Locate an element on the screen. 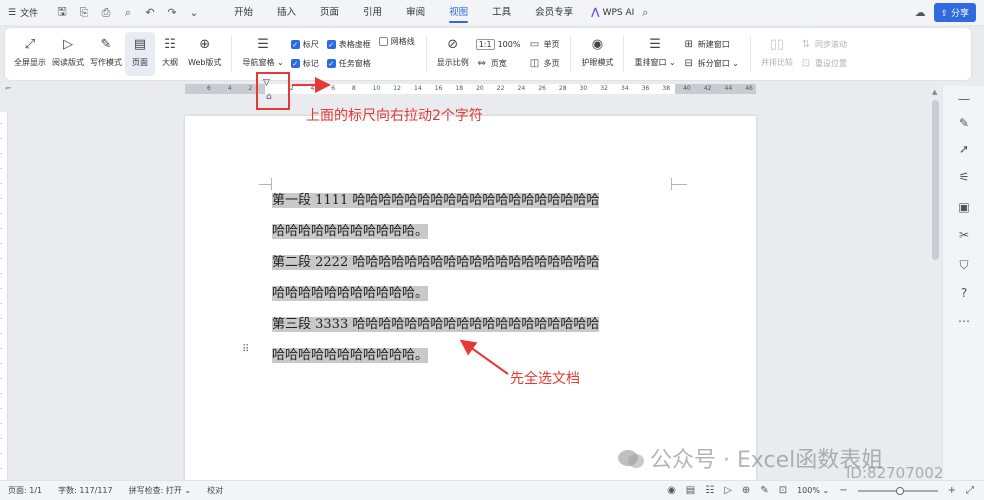 The image size is (984, 500). print-icon: ⎙ is located at coordinates (106, 13).